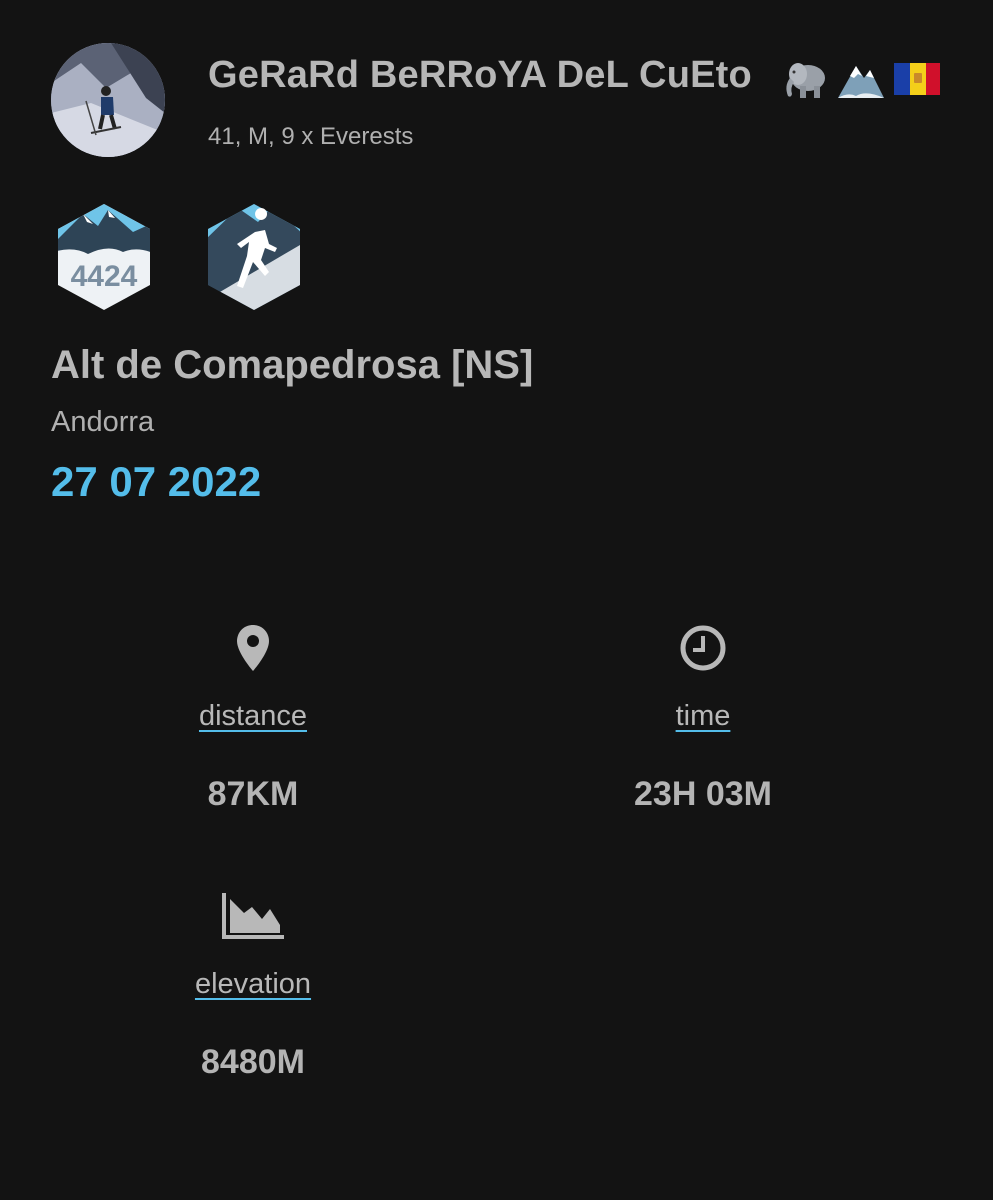  What do you see at coordinates (104, 257) in the screenshot?
I see `mountain-4424-badge-icon: 4424` at bounding box center [104, 257].